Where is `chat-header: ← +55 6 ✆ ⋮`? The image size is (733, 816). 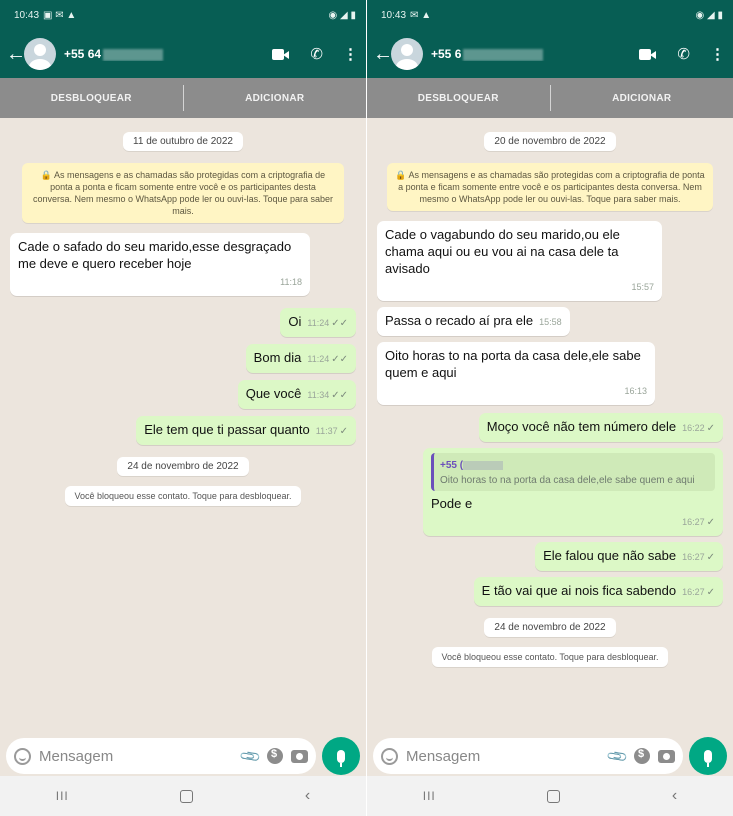 chat-header: ← +55 6 ✆ ⋮ is located at coordinates (550, 54).